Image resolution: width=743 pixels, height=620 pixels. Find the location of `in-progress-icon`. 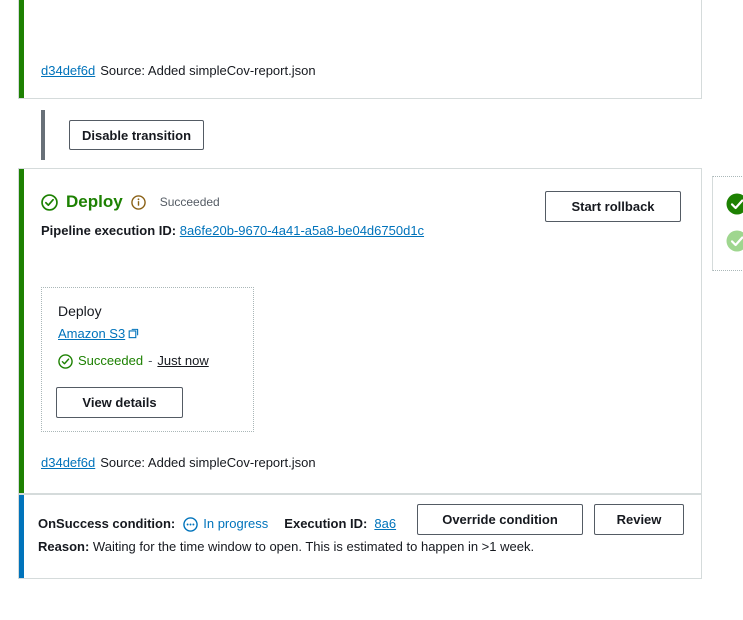

in-progress-icon is located at coordinates (191, 524).